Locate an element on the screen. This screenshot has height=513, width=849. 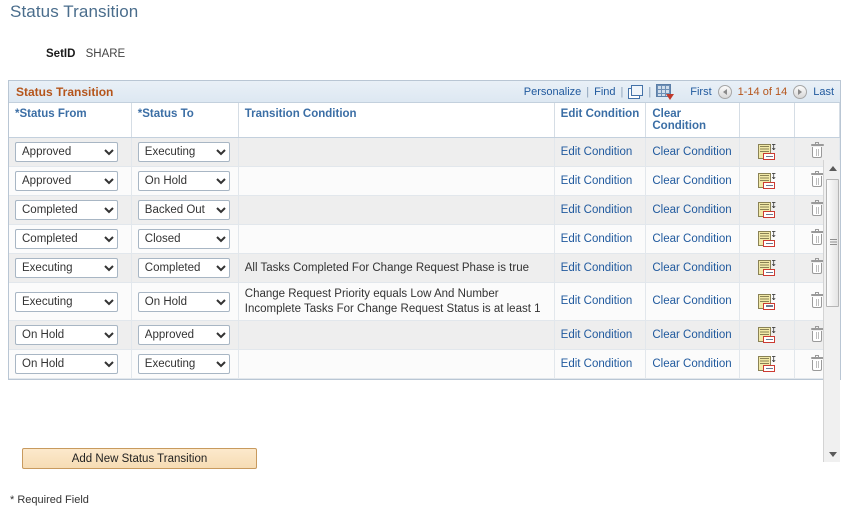
previous-arrow-icon is located at coordinates (724, 91).